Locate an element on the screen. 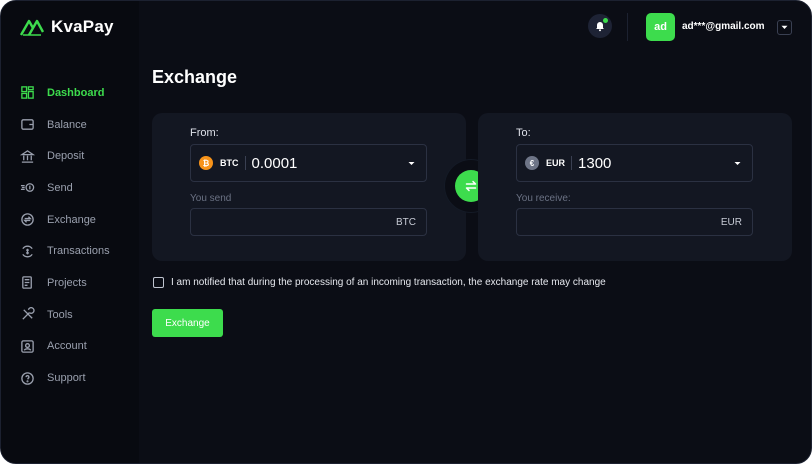 This screenshot has height=464, width=812. send-icon is located at coordinates (27, 188).